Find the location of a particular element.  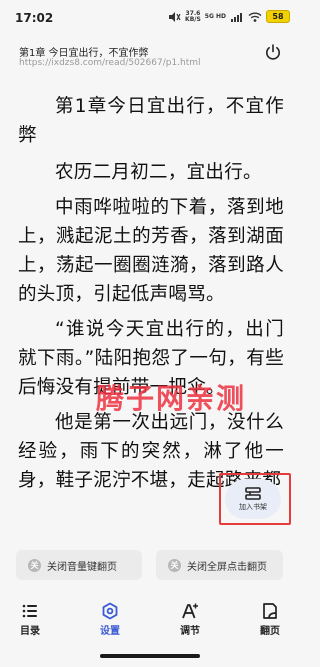

nav-item-adjust: 调节 is located at coordinates (190, 619).